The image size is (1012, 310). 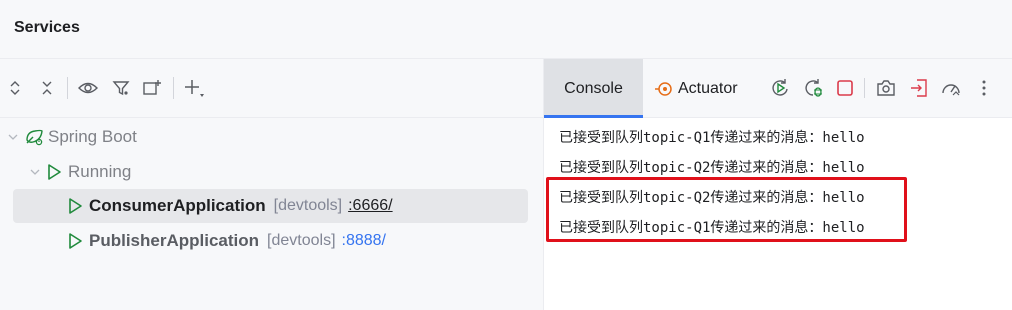 I want to click on tree-group-running: Running, so click(x=275, y=172).